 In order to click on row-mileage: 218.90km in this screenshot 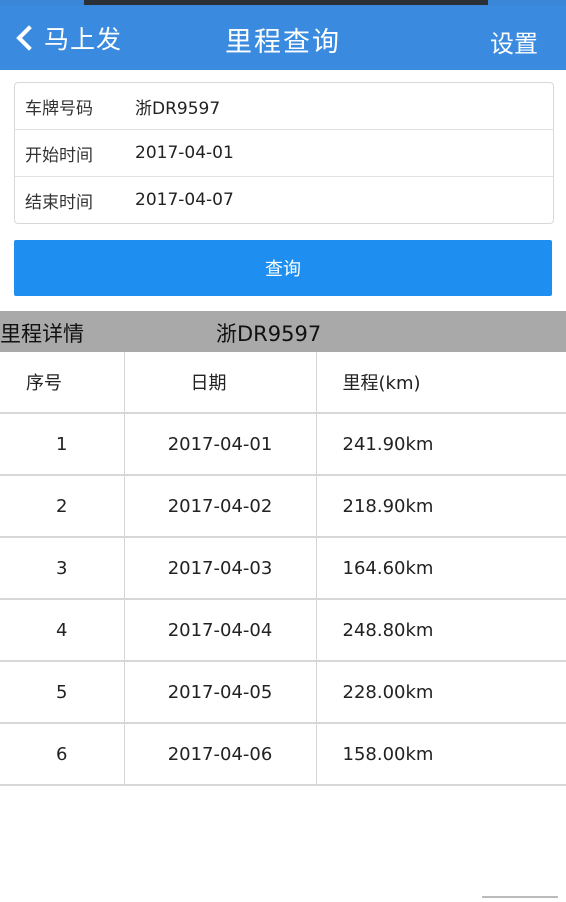, I will do `click(441, 506)`.